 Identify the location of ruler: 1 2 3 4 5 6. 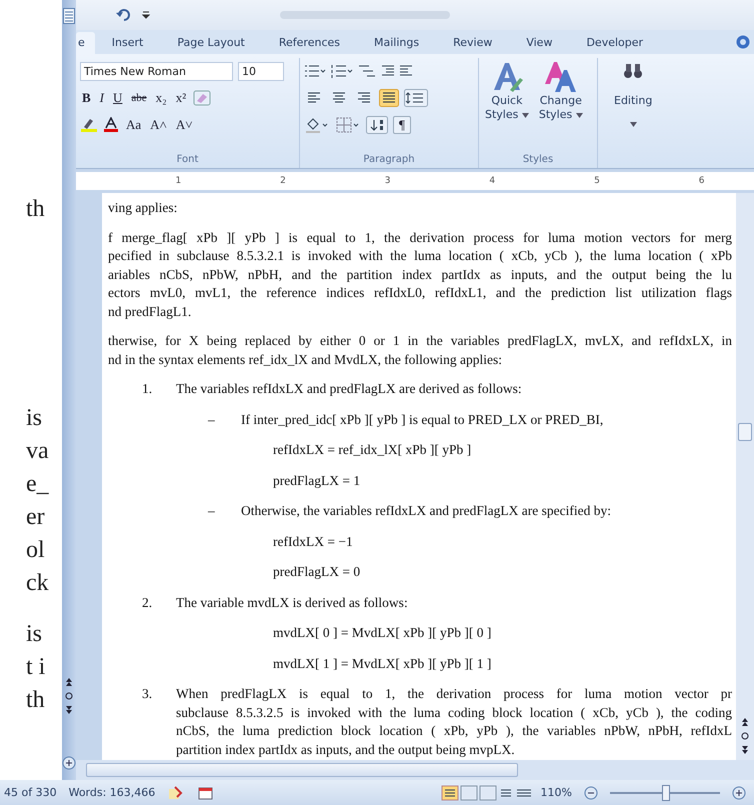
(415, 181).